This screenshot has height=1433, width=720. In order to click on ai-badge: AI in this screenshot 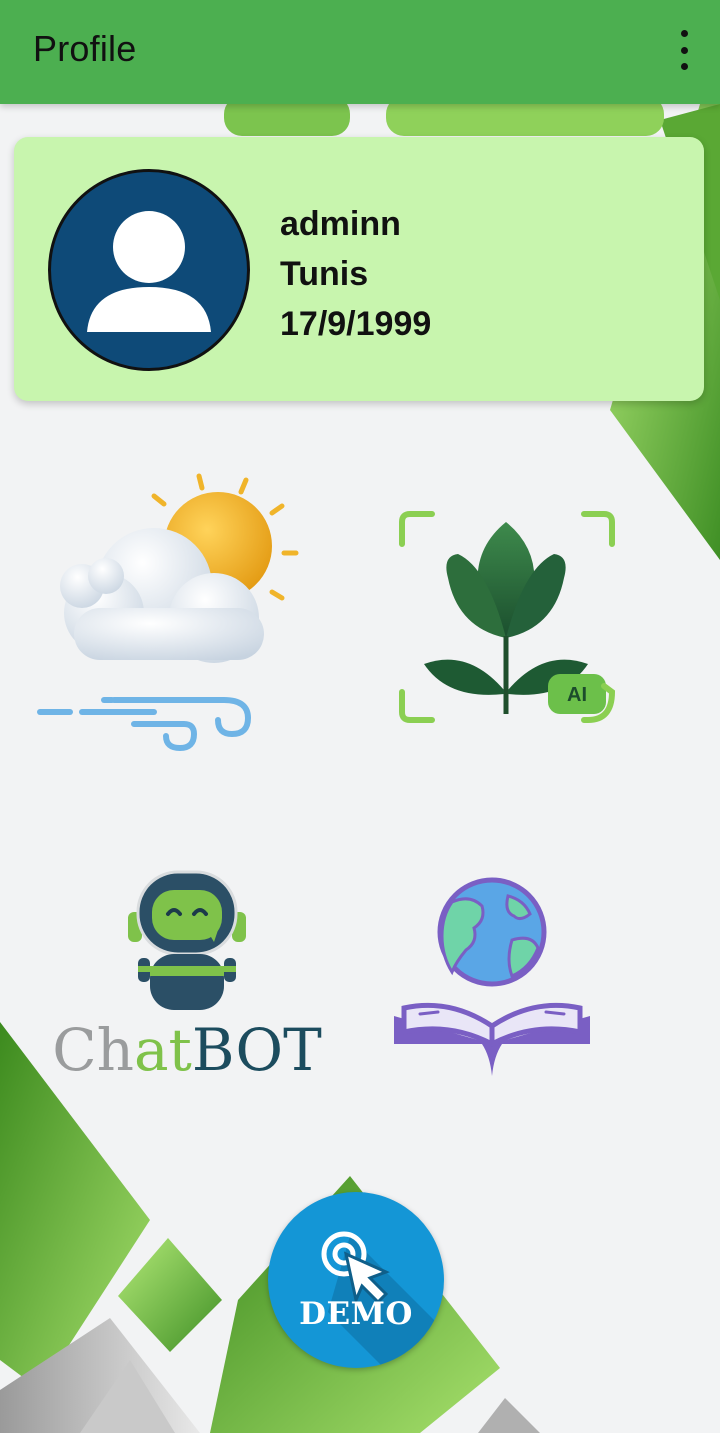, I will do `click(577, 695)`.